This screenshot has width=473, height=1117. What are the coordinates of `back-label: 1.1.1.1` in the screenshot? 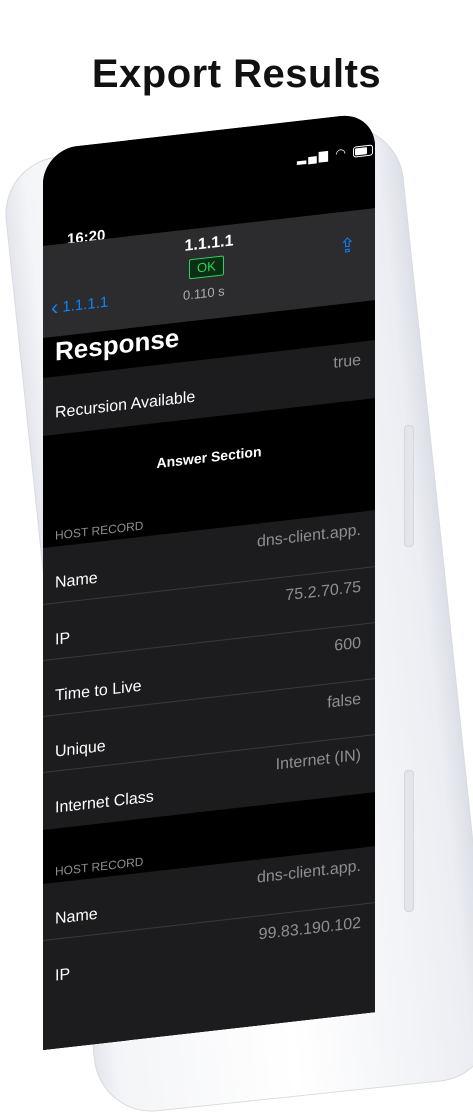 It's located at (85, 304).